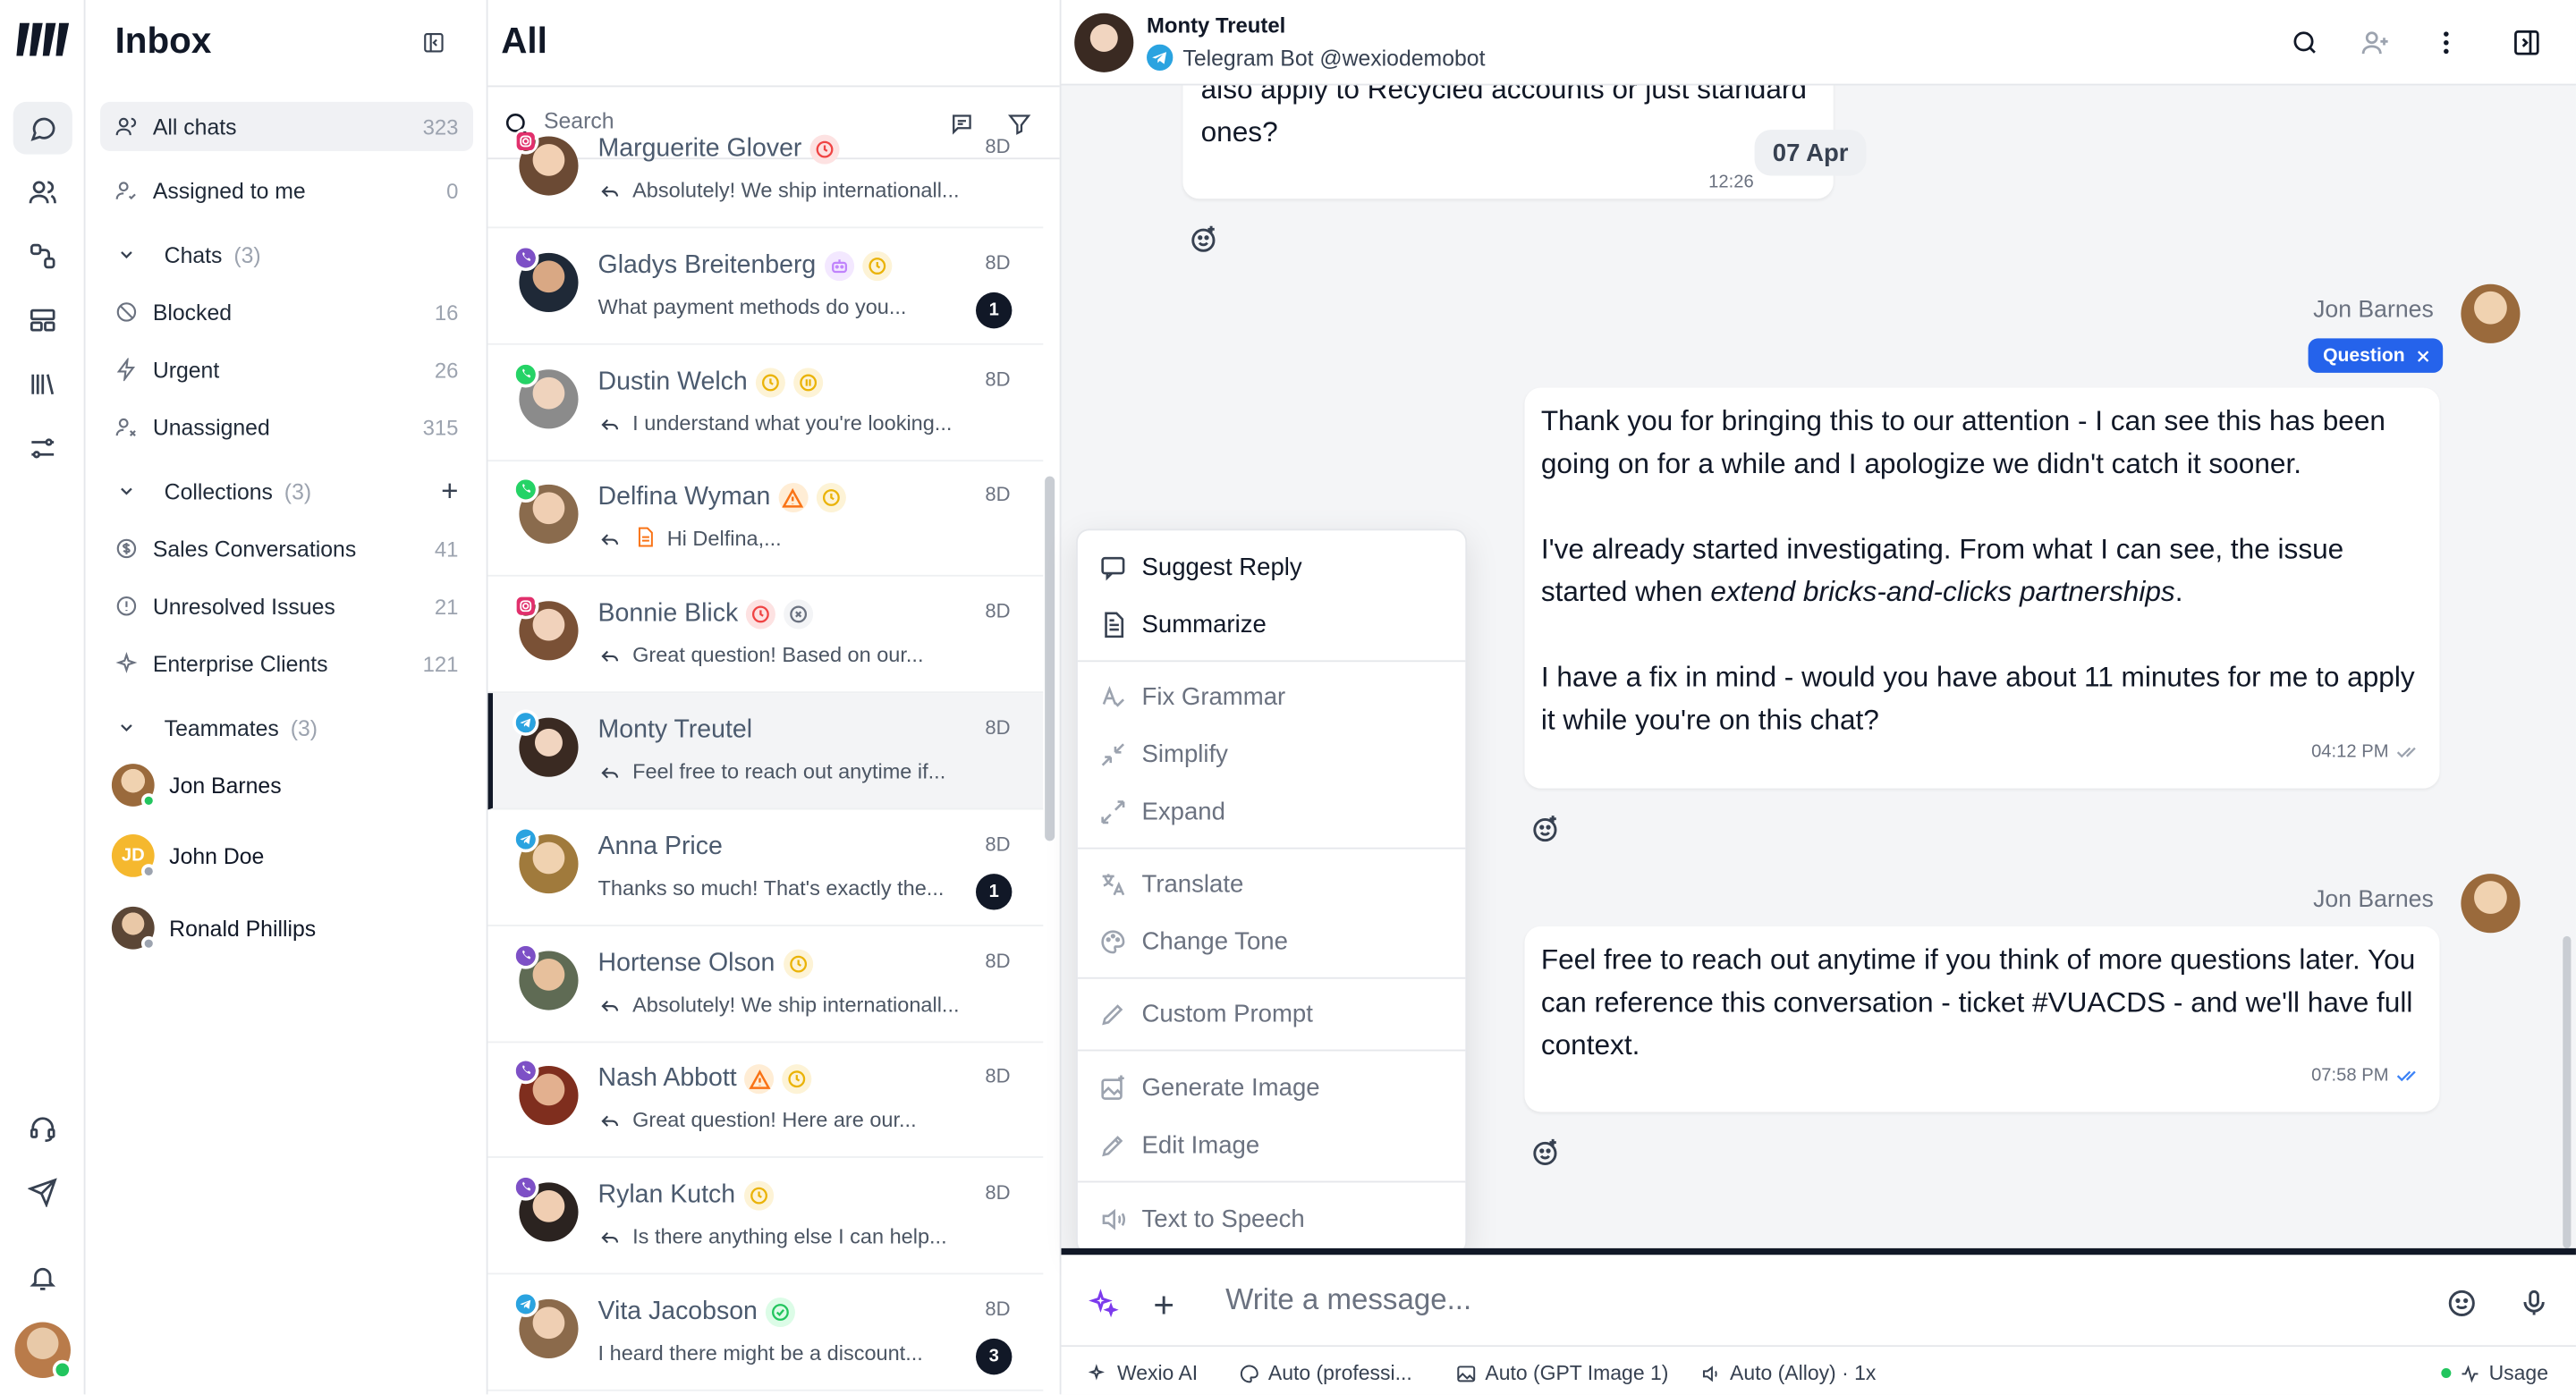 This screenshot has width=2576, height=1395. I want to click on menu-item-fix-grammar: Fix Grammar, so click(1191, 696).